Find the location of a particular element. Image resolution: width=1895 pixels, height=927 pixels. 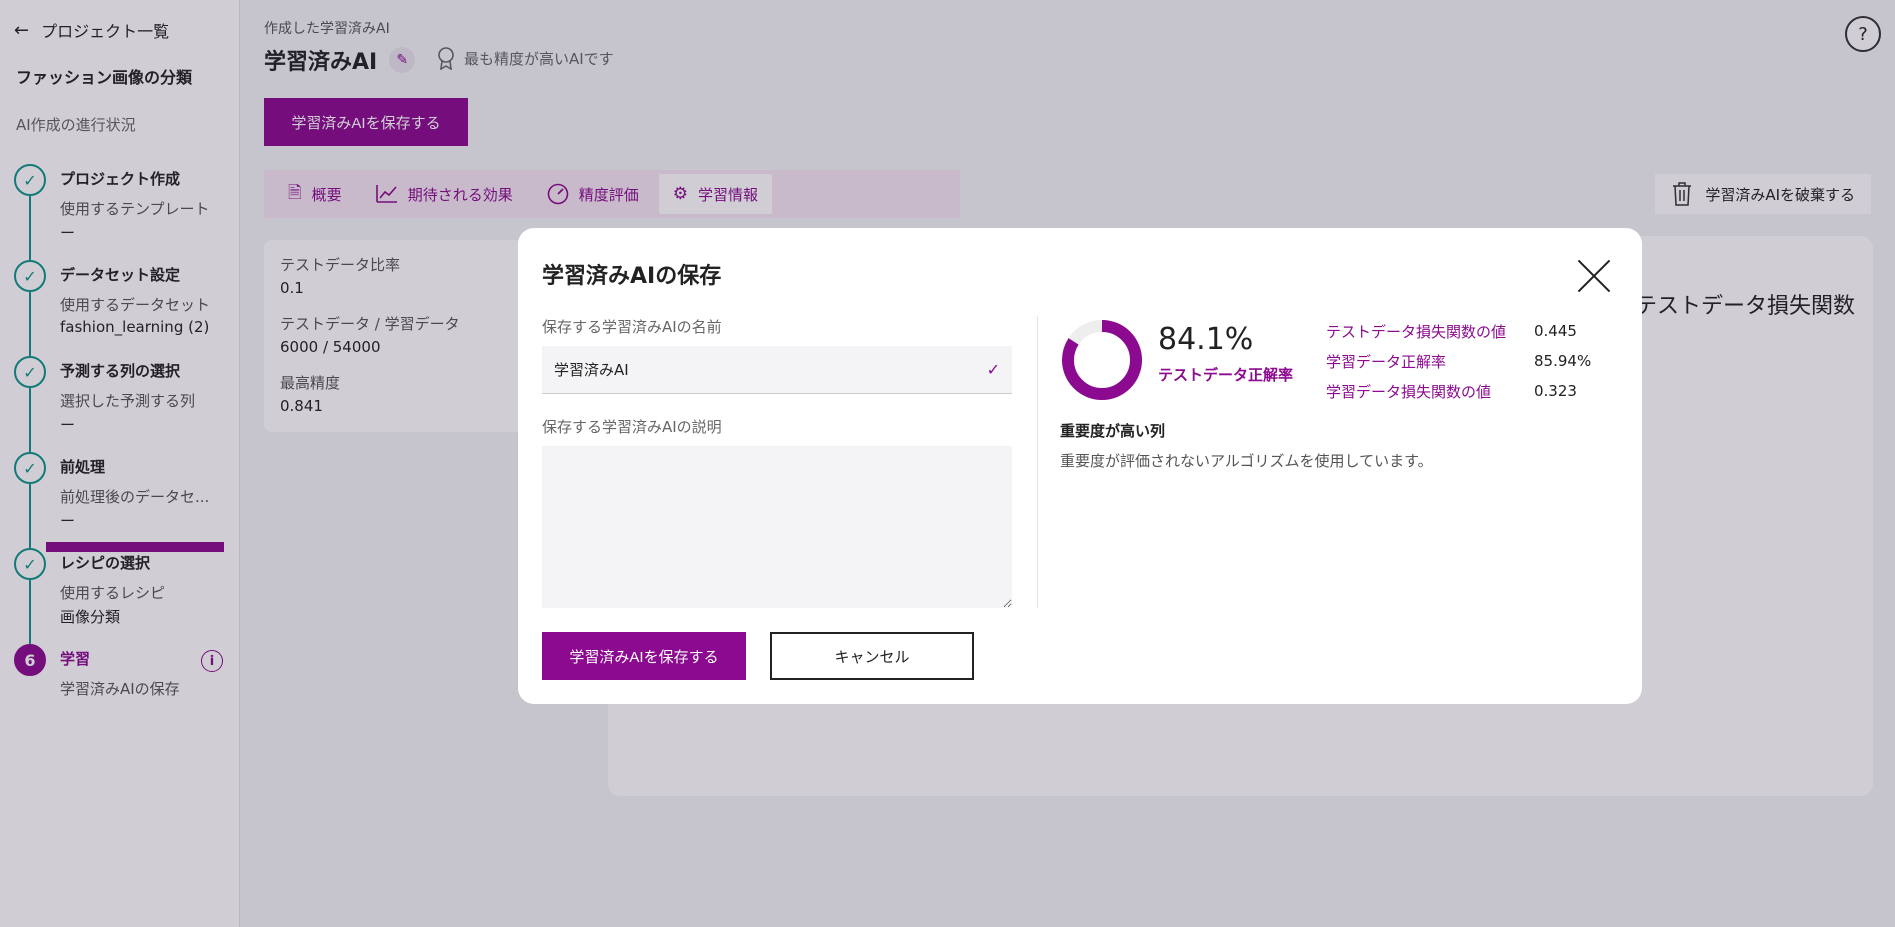

dialog-save-button: 学習済みAIを保存する is located at coordinates (644, 656).